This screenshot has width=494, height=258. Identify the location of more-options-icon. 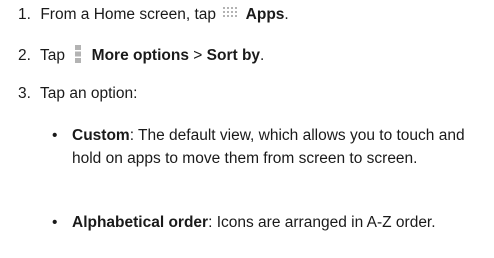
(78, 54).